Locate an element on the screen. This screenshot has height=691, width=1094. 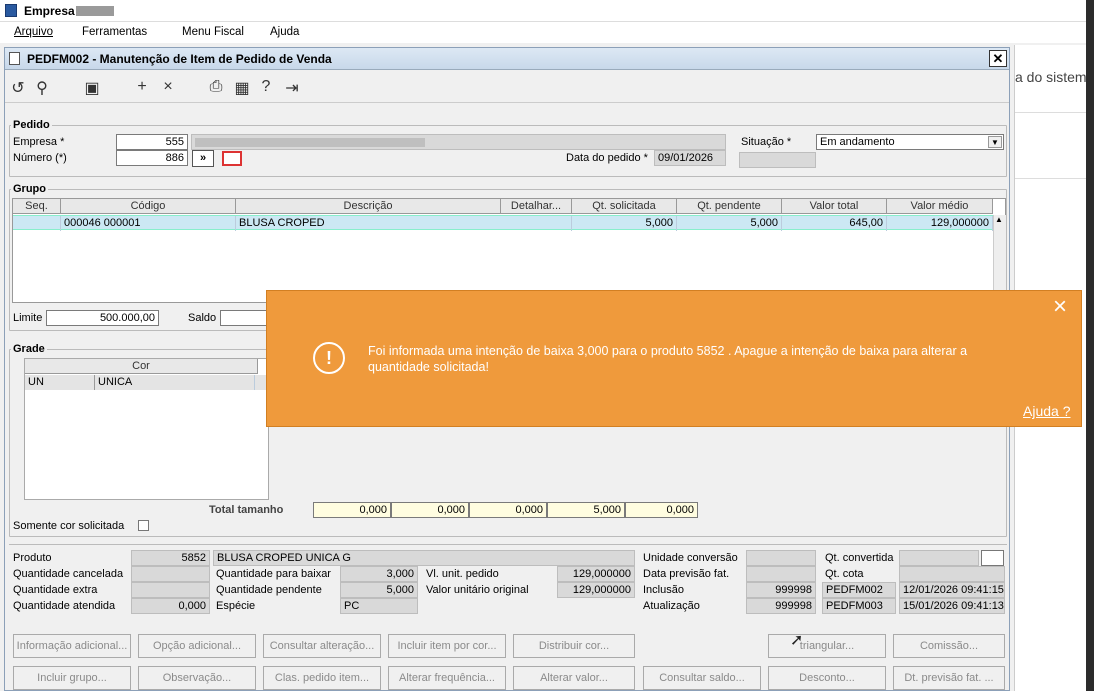
qt-pendente-field: 5,000 is located at coordinates (379, 590).